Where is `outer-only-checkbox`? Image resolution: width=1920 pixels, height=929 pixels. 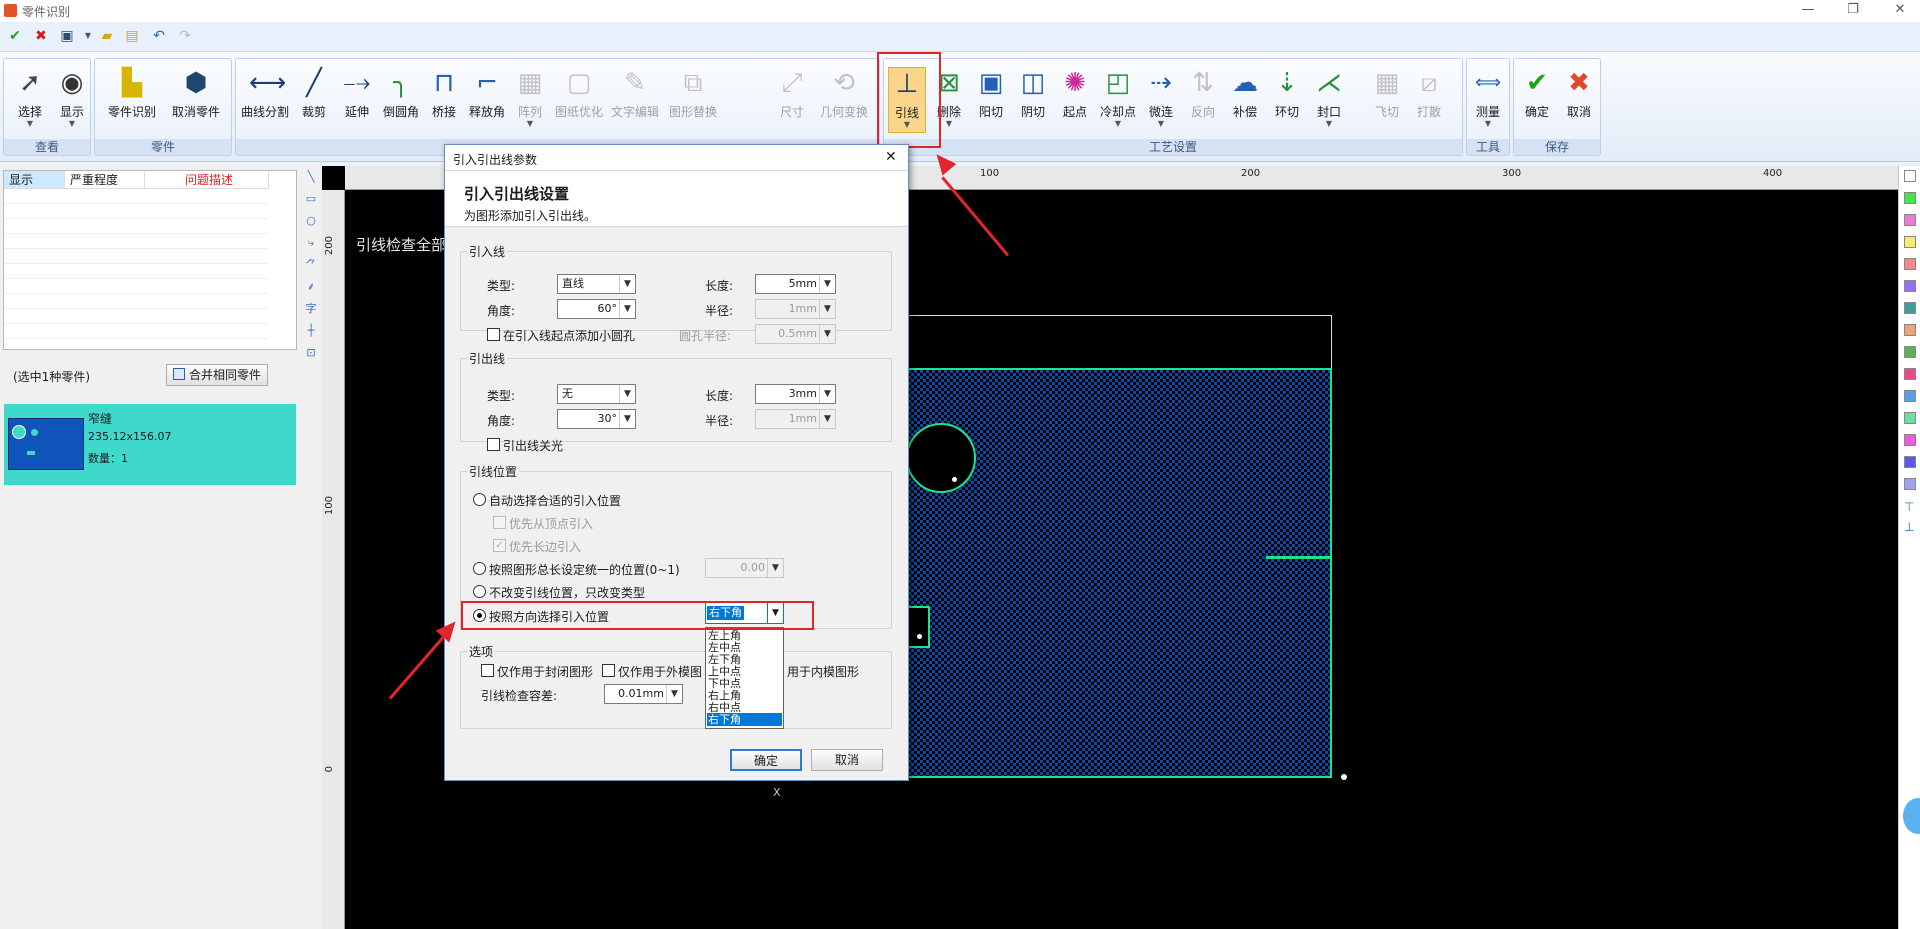
outer-only-checkbox is located at coordinates (608, 670).